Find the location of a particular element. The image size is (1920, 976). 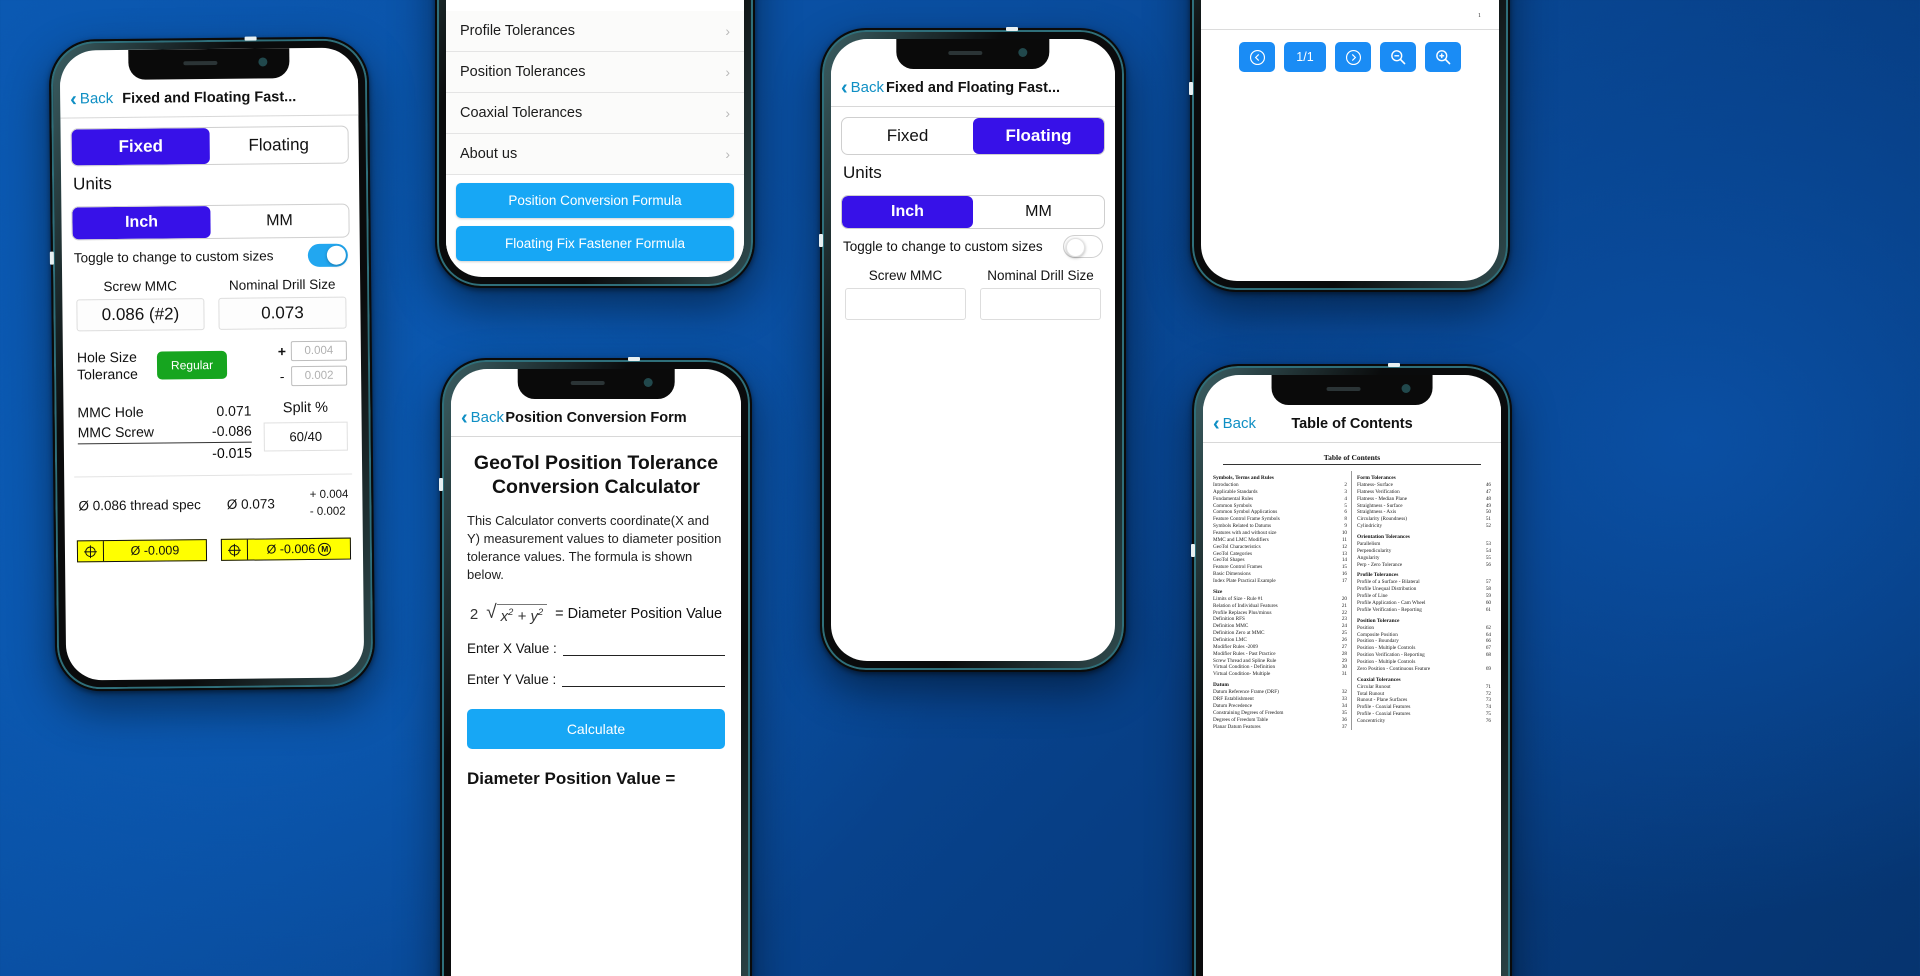

toc-entry: Constraining Degrees of Freedom 35 is located at coordinates (1280, 713).